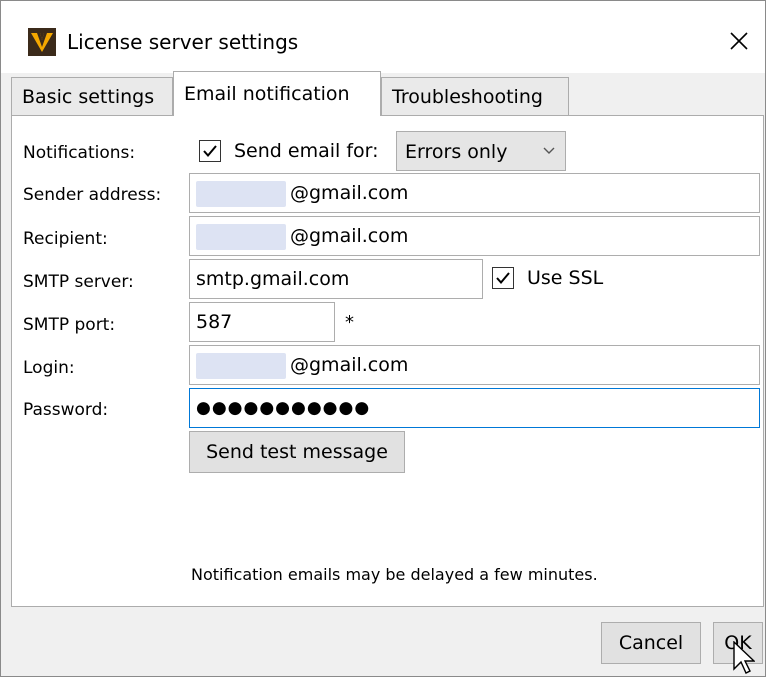 This screenshot has width=766, height=677. I want to click on send-test-message-button: Send test message, so click(297, 452).